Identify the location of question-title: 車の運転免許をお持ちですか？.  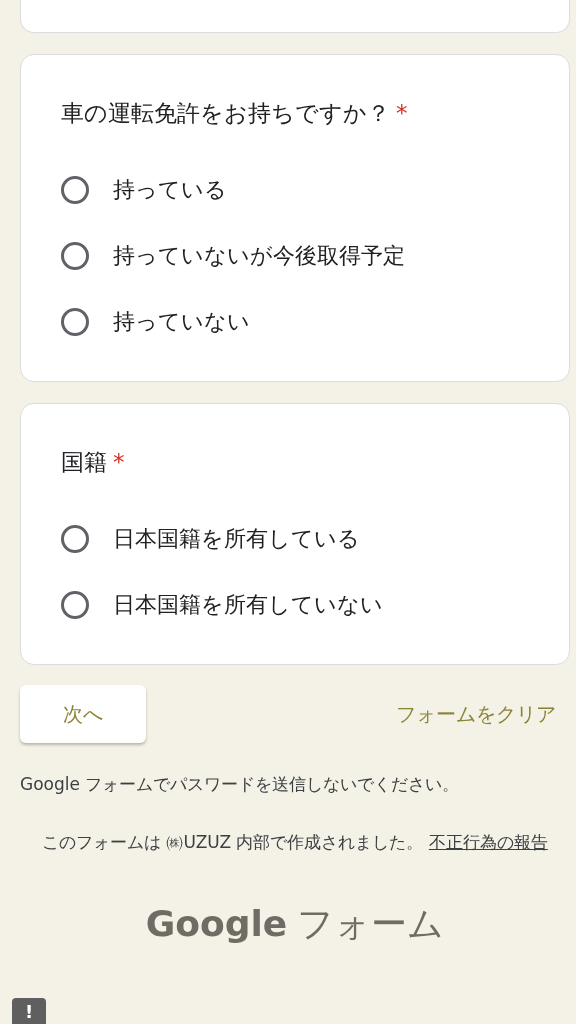
(225, 113).